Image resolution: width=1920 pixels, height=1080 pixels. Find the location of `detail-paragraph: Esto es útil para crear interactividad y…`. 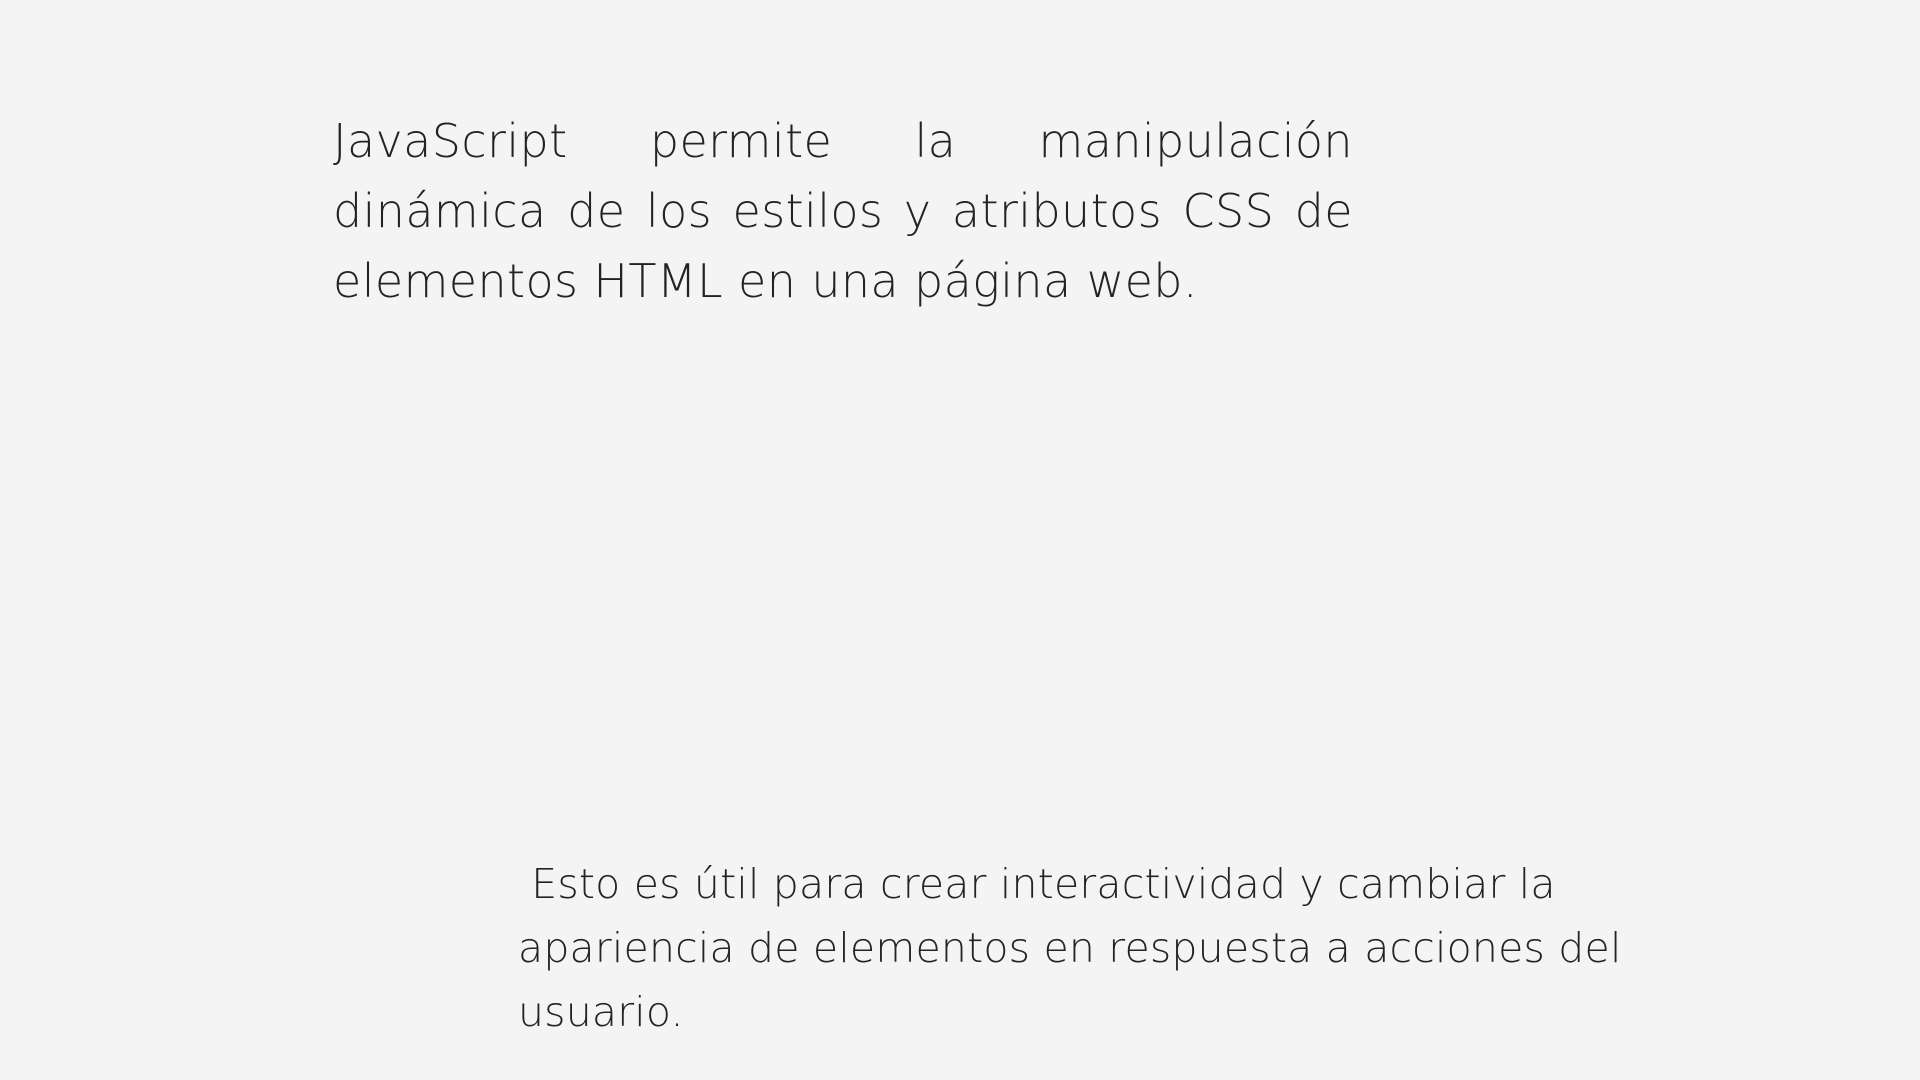

detail-paragraph: Esto es útil para crear interactividad y… is located at coordinates (1076, 948).